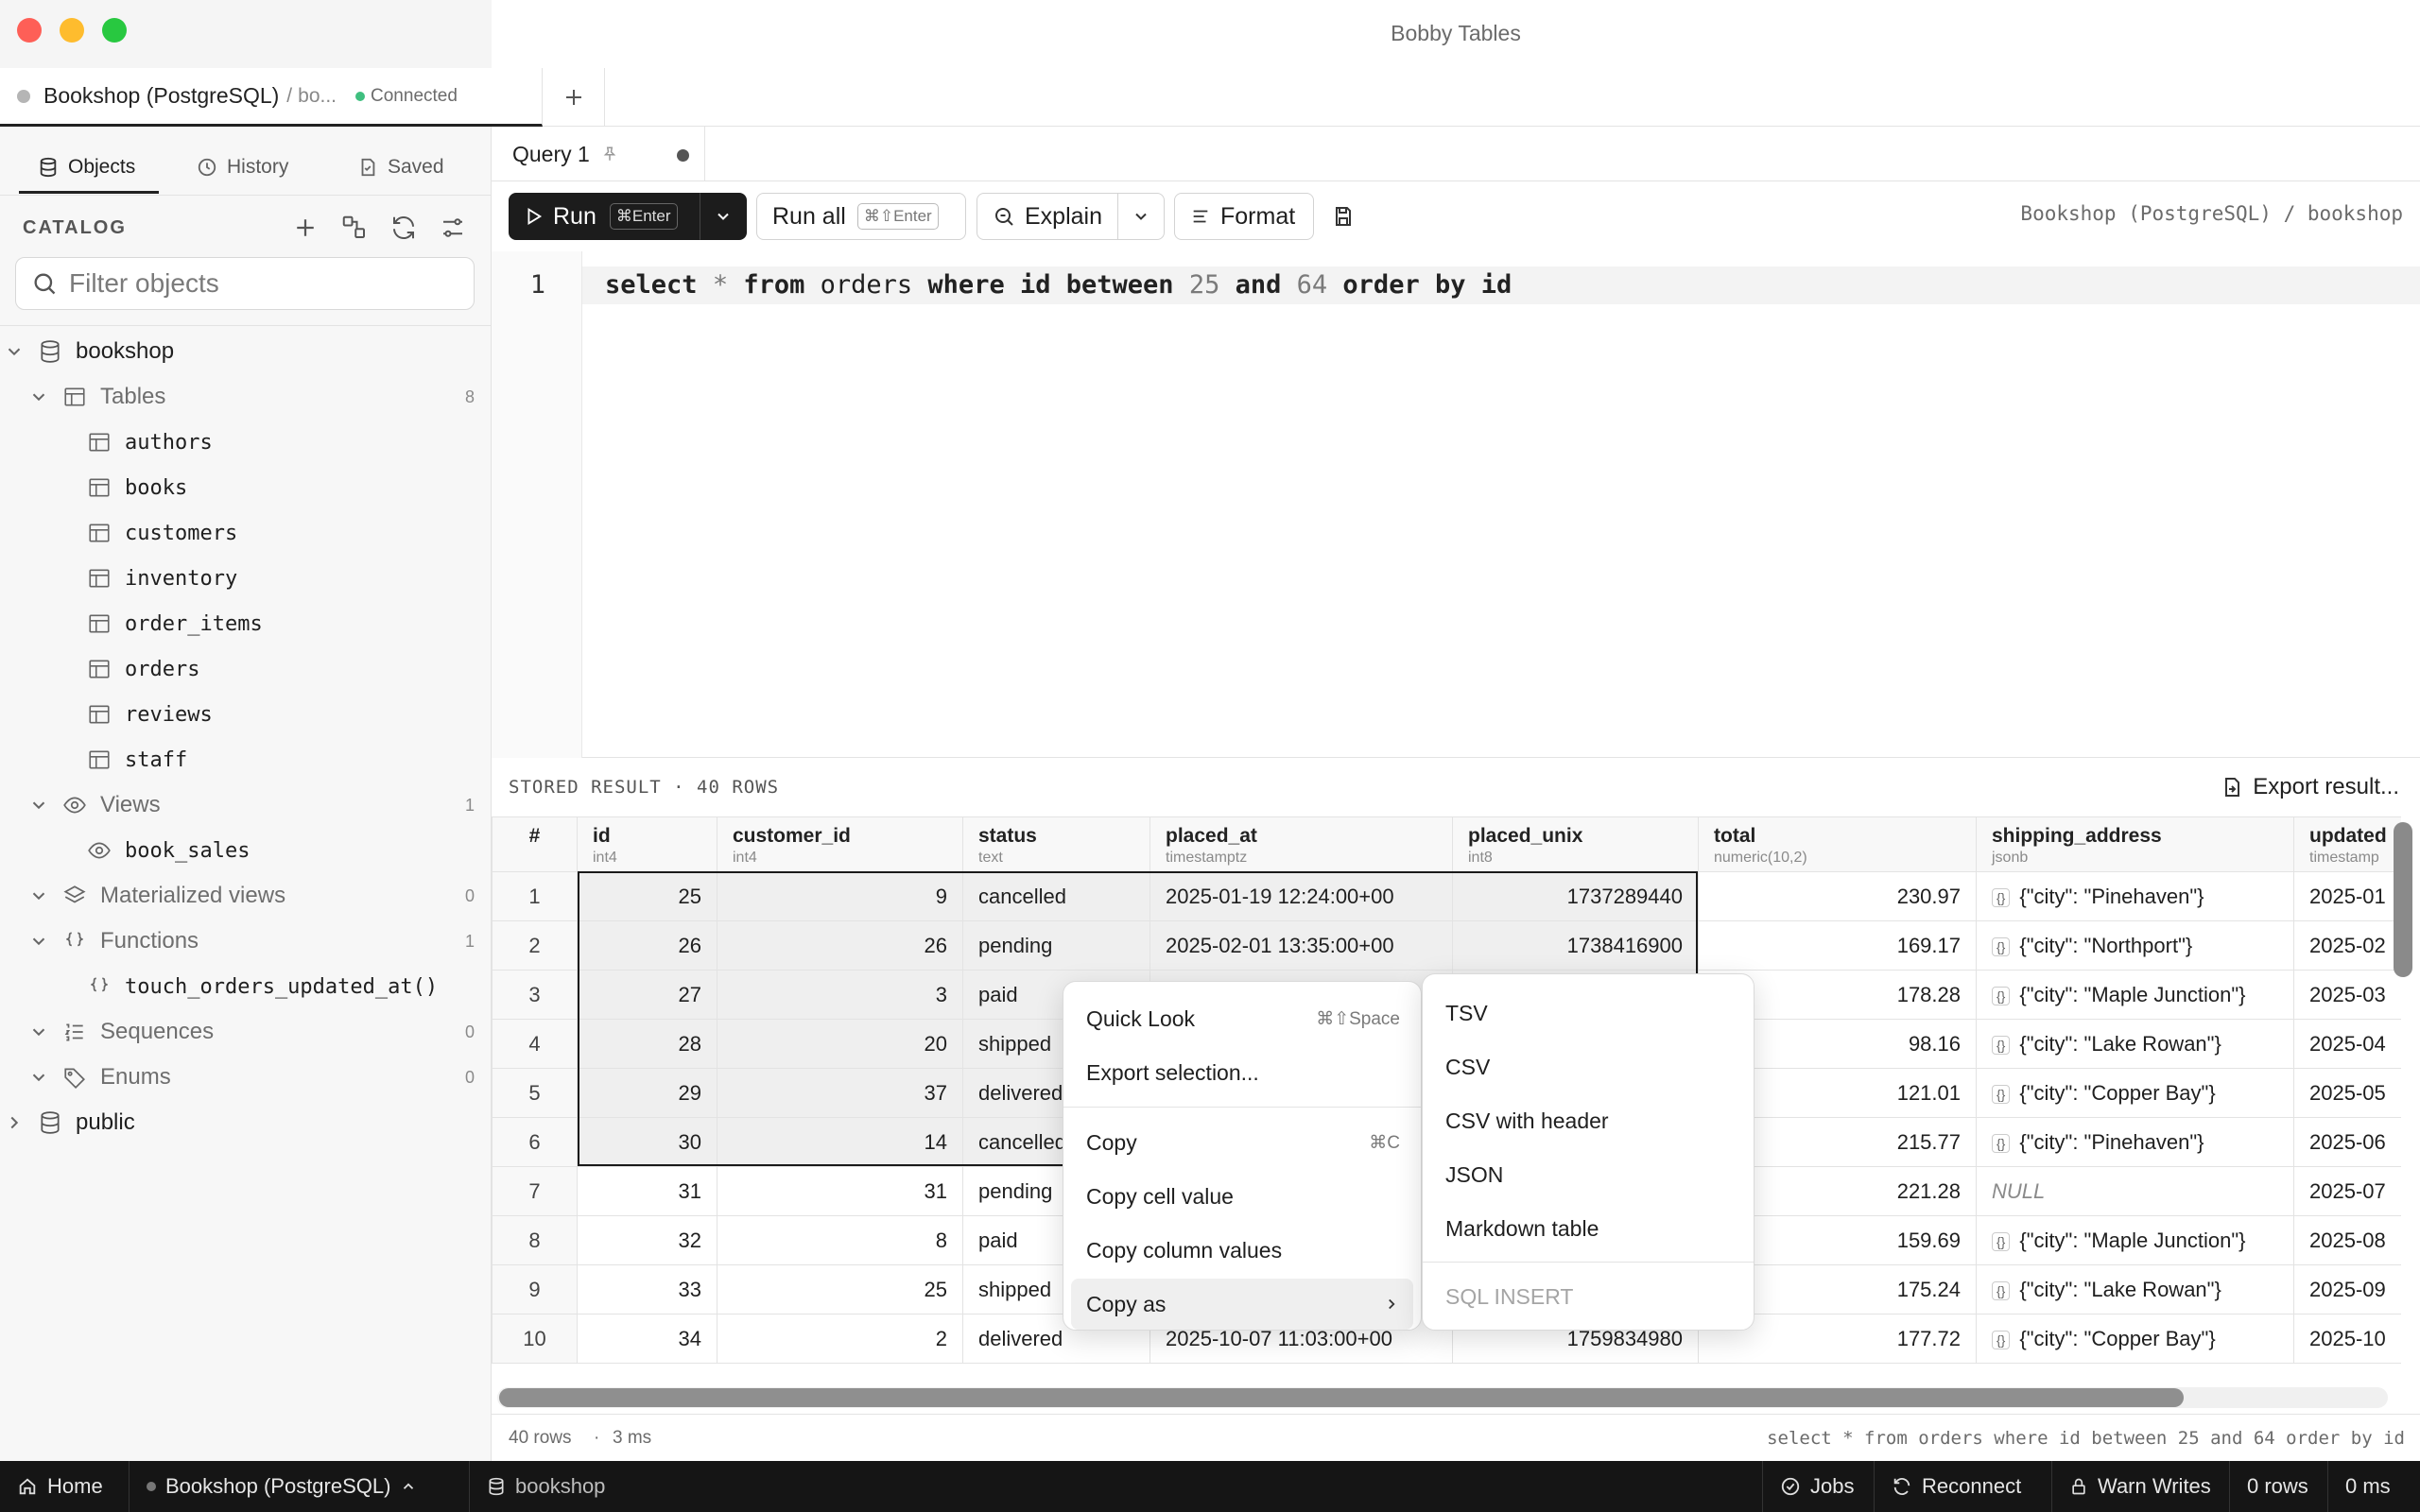 This screenshot has height=1512, width=2420. What do you see at coordinates (1588, 1174) in the screenshot?
I see `submenu-item-json: JSON` at bounding box center [1588, 1174].